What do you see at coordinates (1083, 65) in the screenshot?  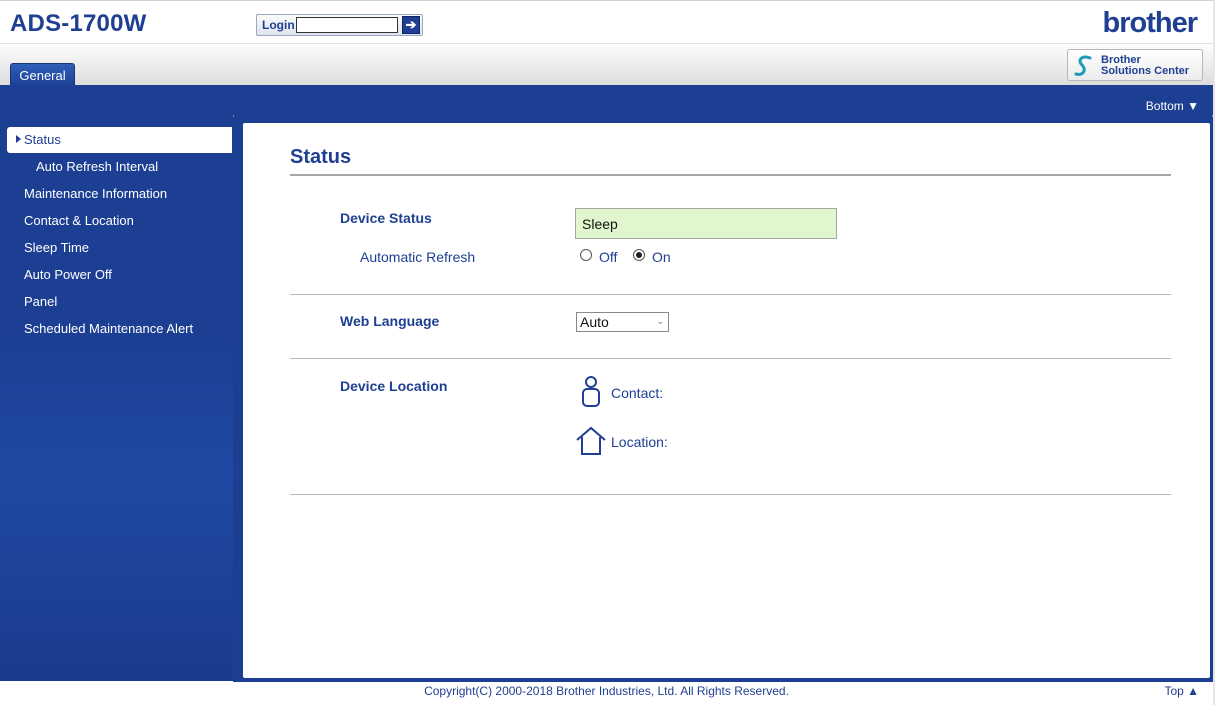 I see `solutions-center-icon` at bounding box center [1083, 65].